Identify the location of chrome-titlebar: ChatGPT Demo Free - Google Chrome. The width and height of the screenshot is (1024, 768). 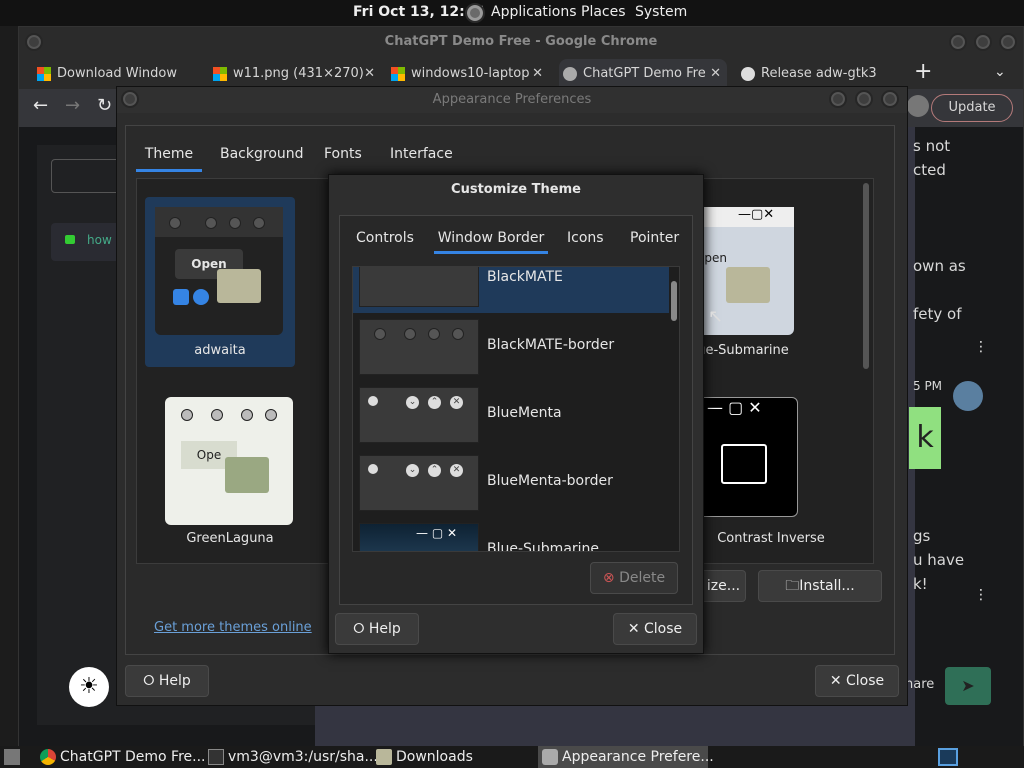
(521, 42).